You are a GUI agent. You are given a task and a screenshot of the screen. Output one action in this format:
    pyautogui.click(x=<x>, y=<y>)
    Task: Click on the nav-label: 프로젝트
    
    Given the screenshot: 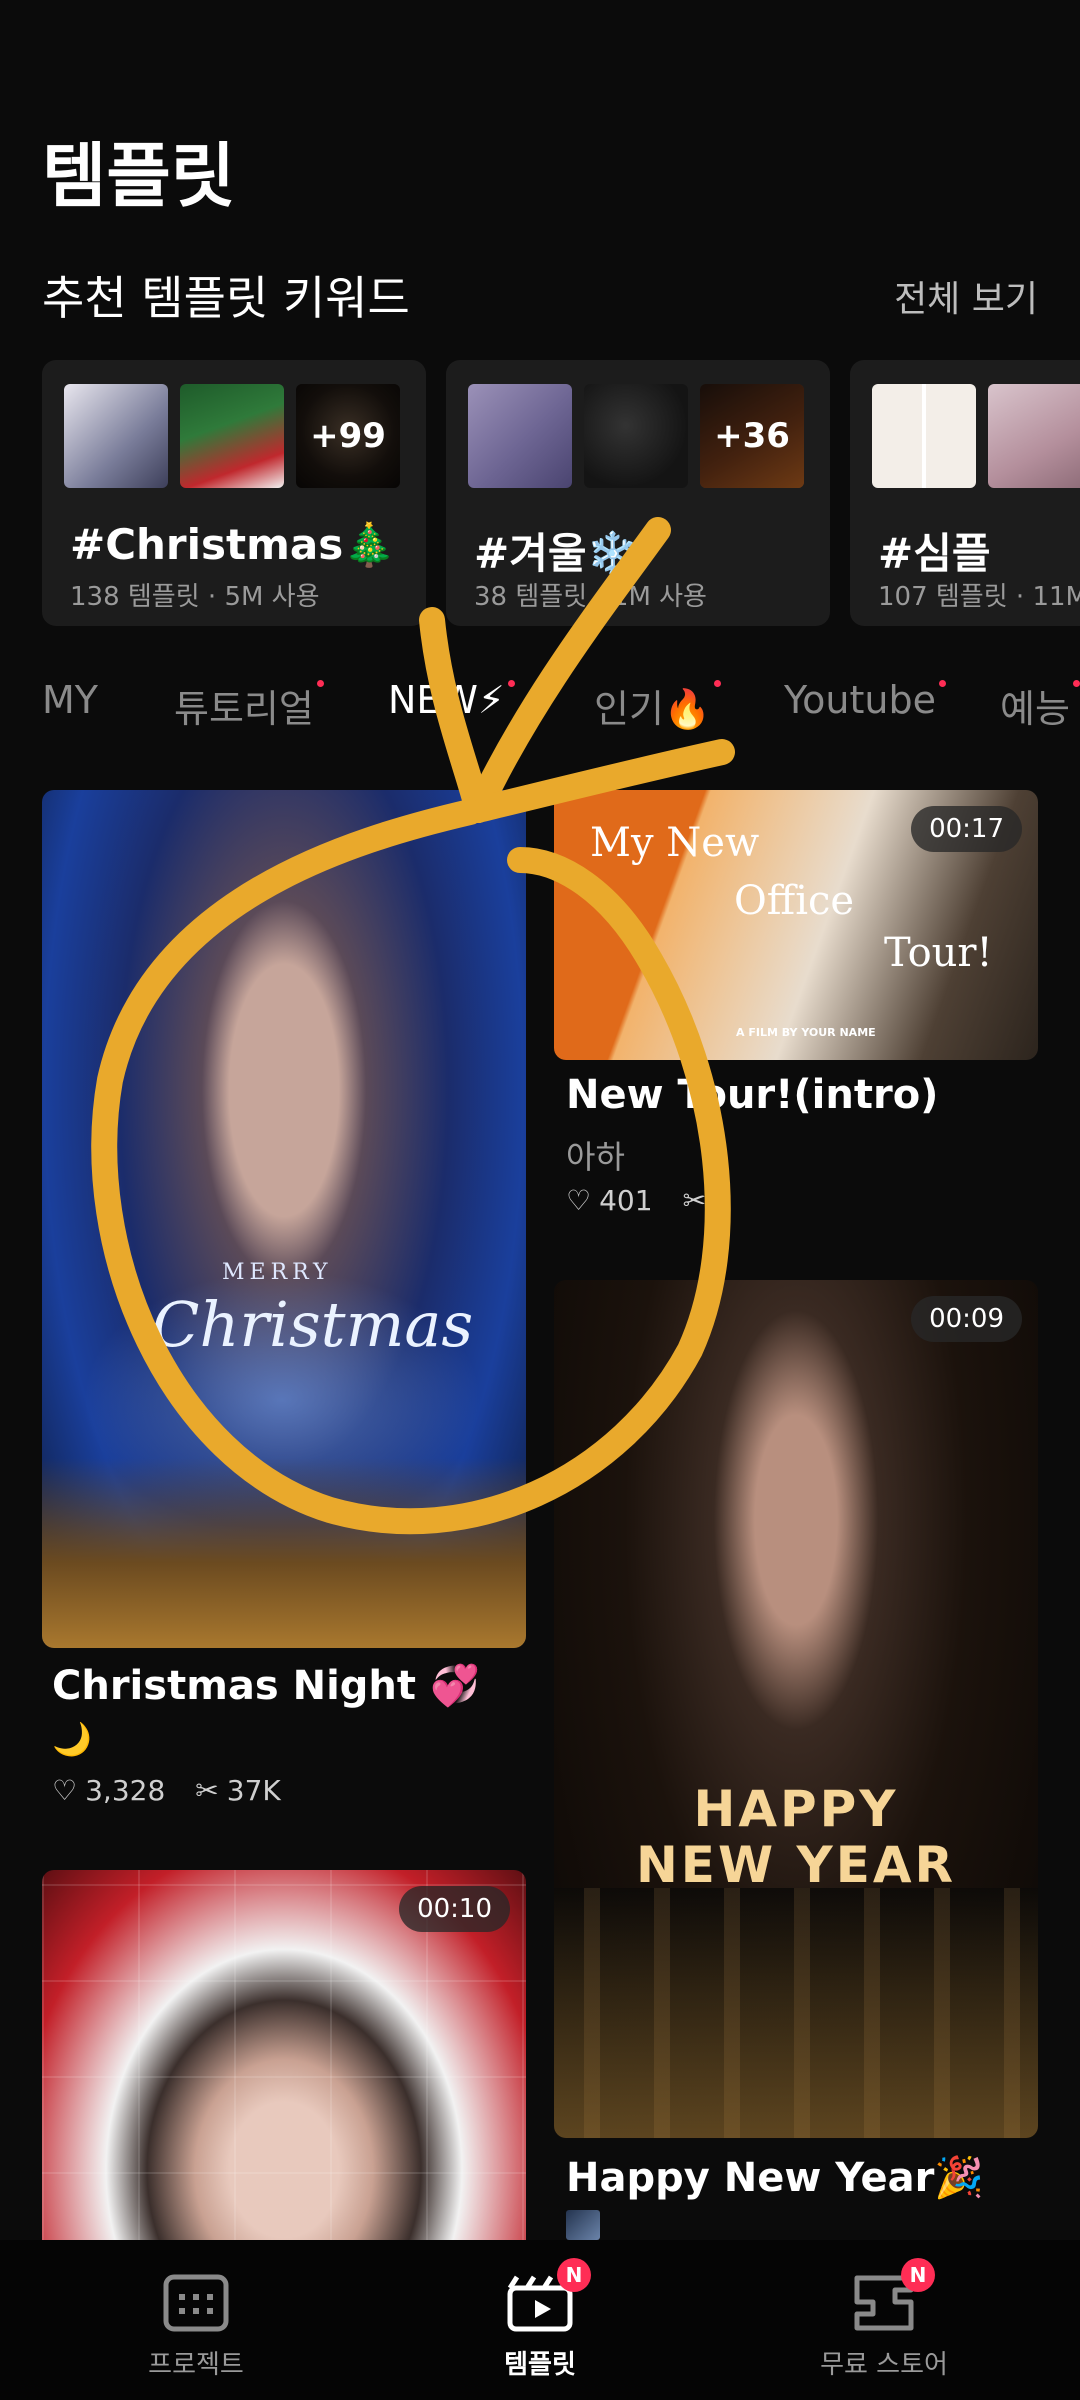 What is the action you would take?
    pyautogui.click(x=196, y=2365)
    